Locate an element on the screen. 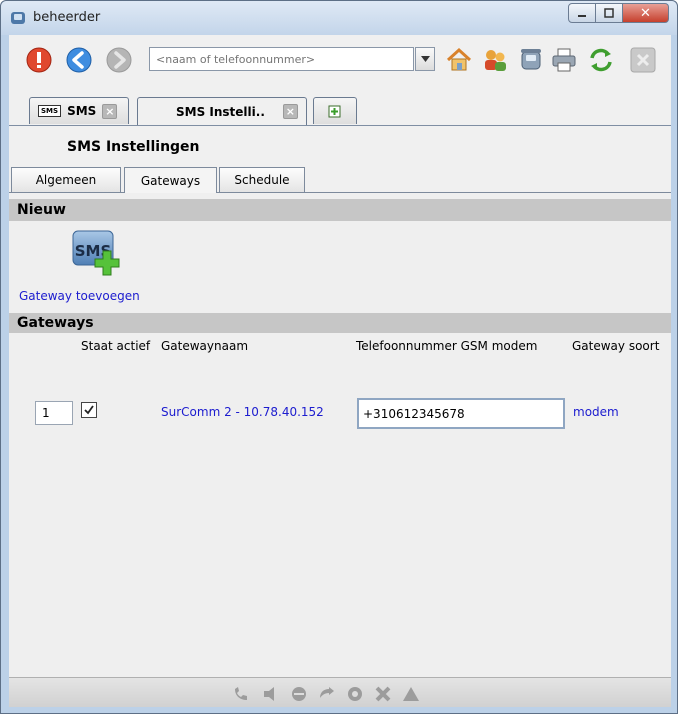  close-window-icon: ✕ is located at coordinates (645, 13).